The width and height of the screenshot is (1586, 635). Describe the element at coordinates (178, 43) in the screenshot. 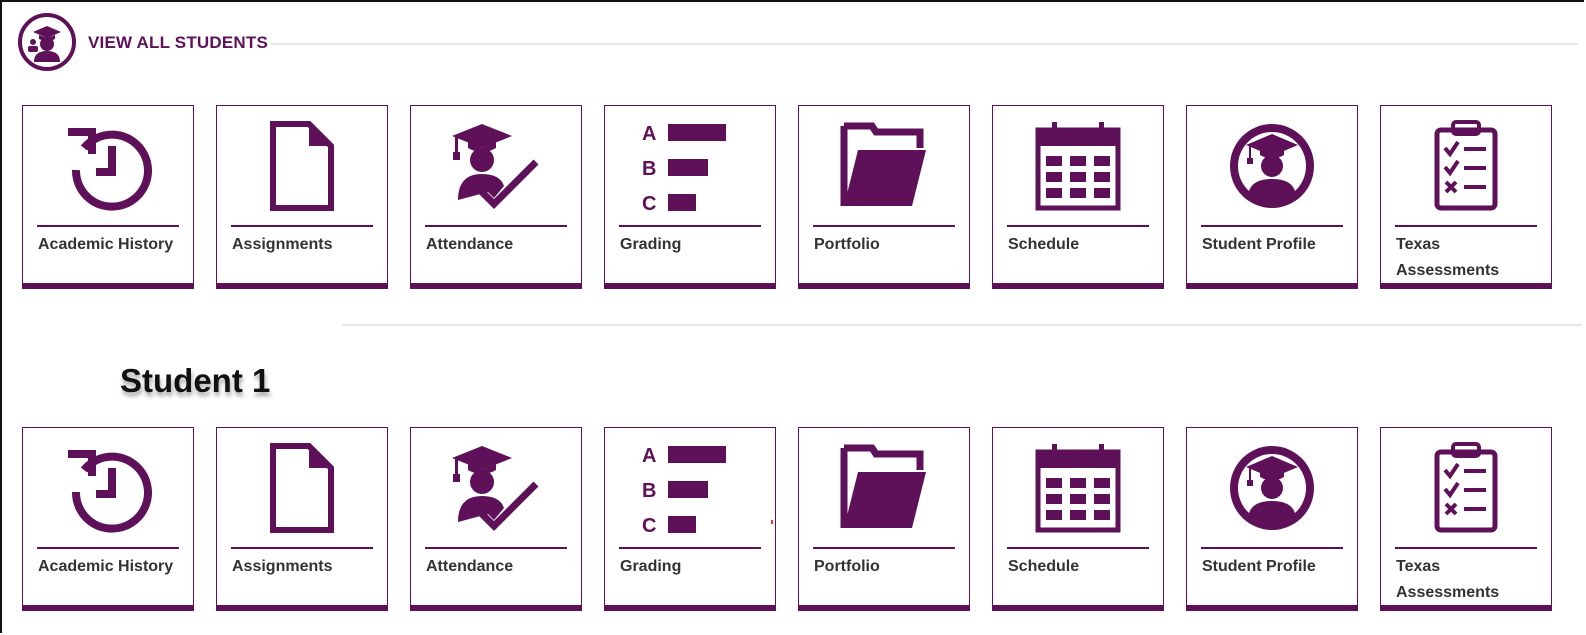

I see `view-all-students-link: VIEW ALL STUDENTS` at that location.